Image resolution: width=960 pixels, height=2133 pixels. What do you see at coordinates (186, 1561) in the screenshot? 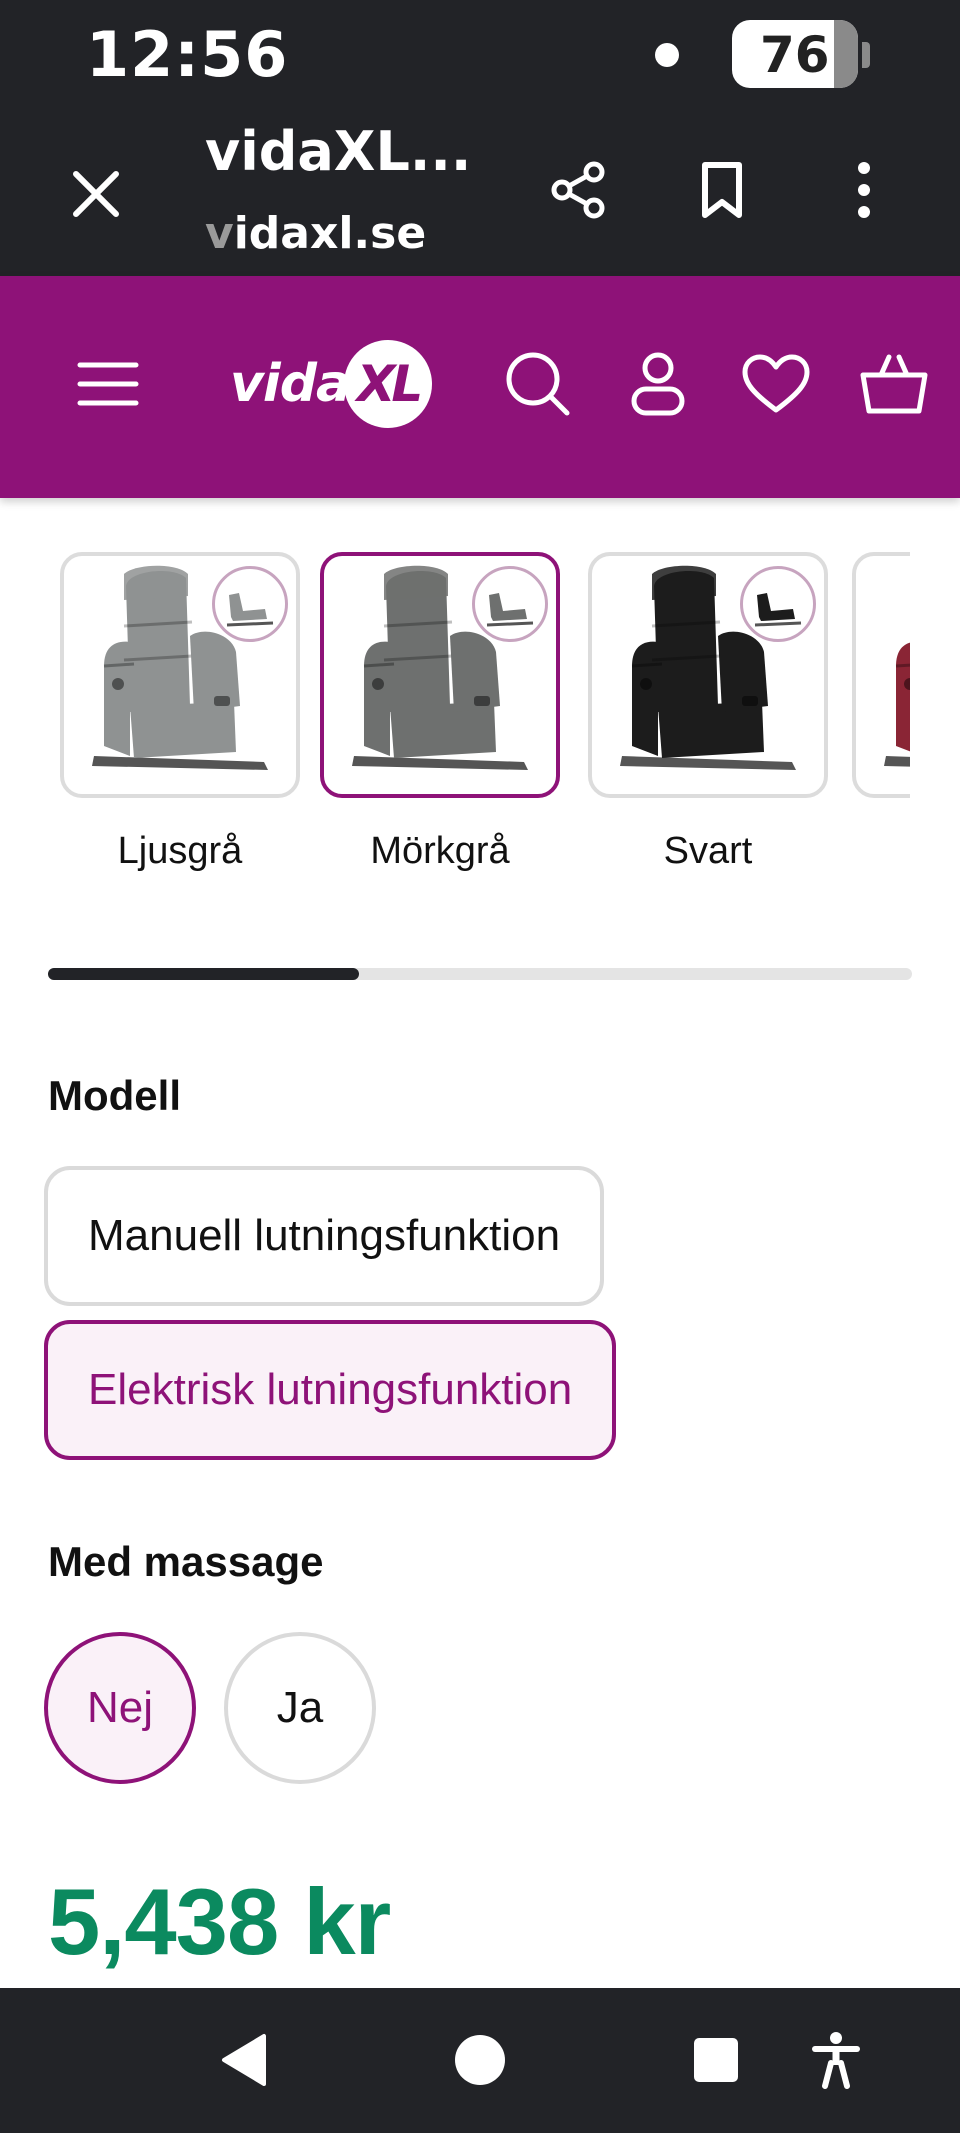
I see `massage-section-title: Med massage` at bounding box center [186, 1561].